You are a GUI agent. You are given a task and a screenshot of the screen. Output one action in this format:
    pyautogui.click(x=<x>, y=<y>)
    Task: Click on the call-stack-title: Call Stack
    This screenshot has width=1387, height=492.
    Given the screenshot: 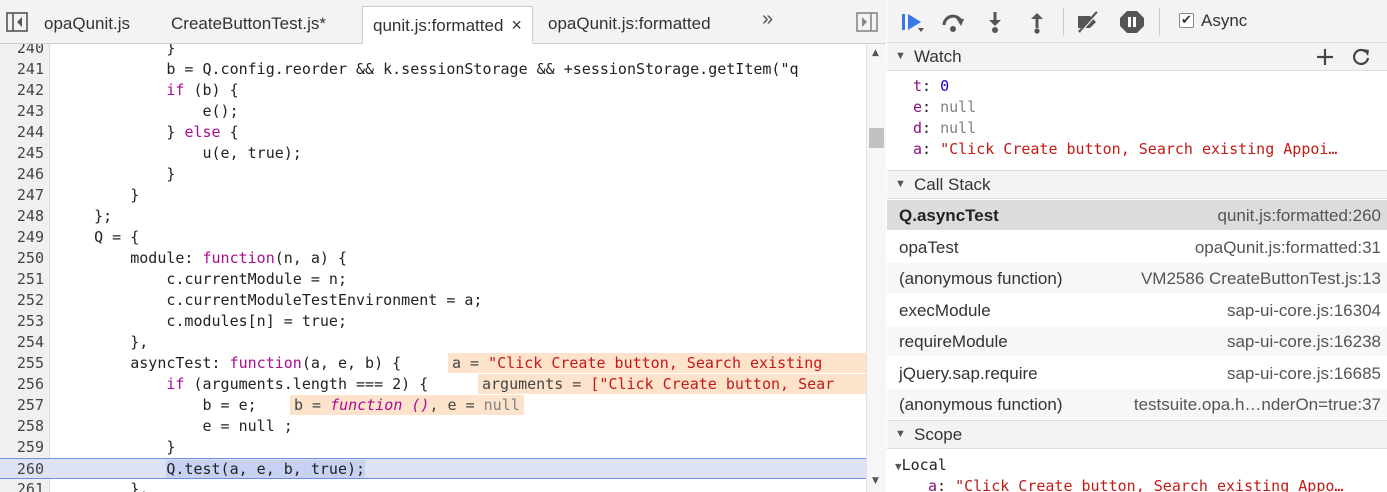 What is the action you would take?
    pyautogui.click(x=952, y=184)
    